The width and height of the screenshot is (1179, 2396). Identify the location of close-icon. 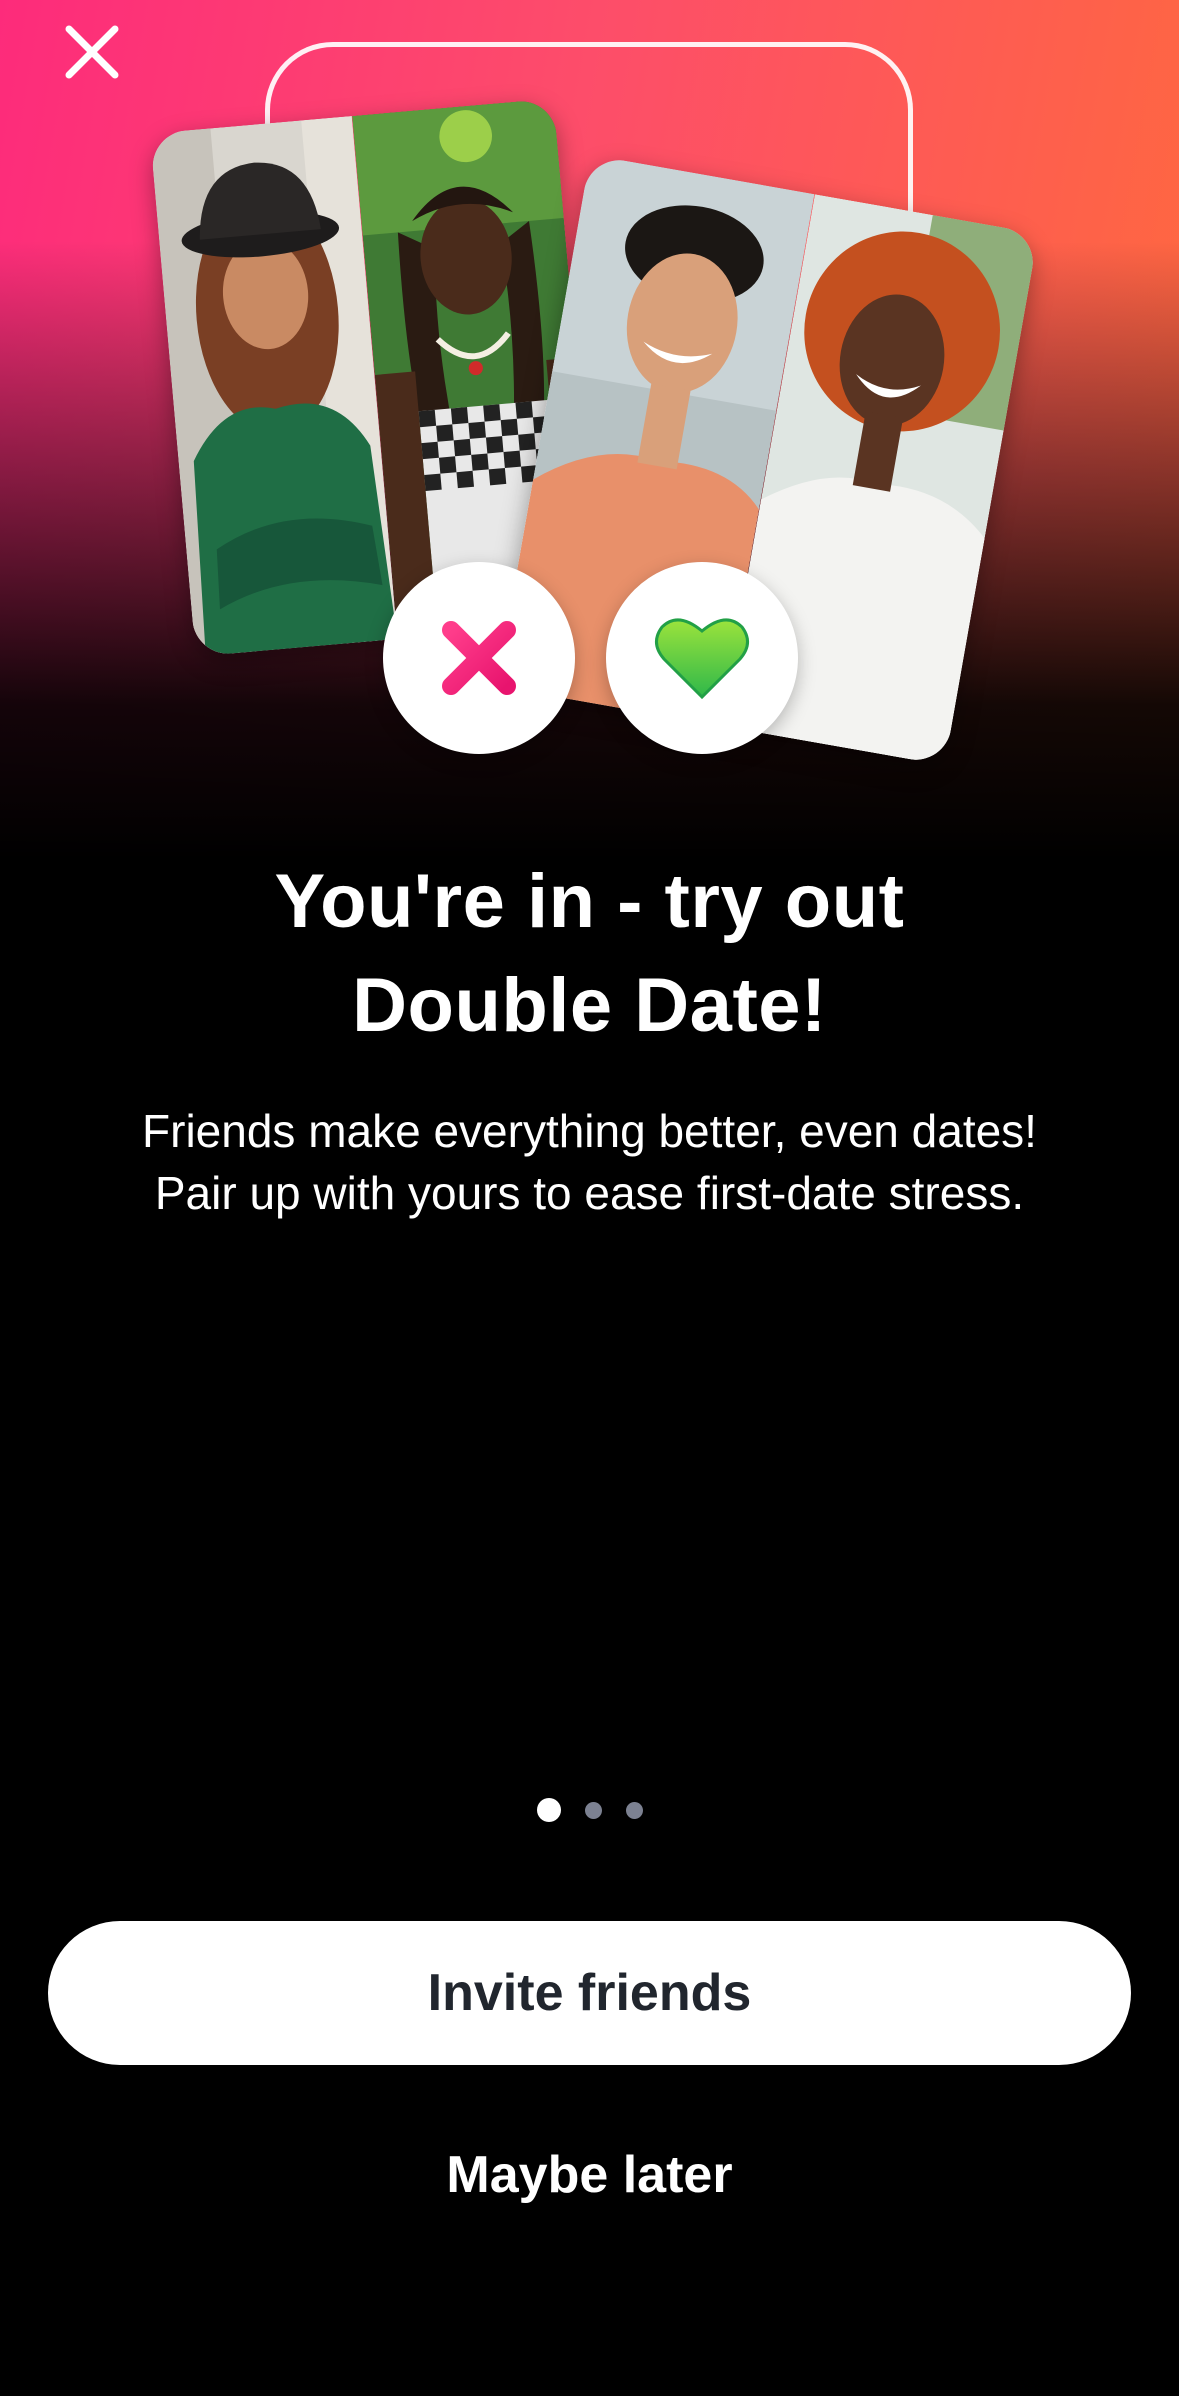
(92, 52).